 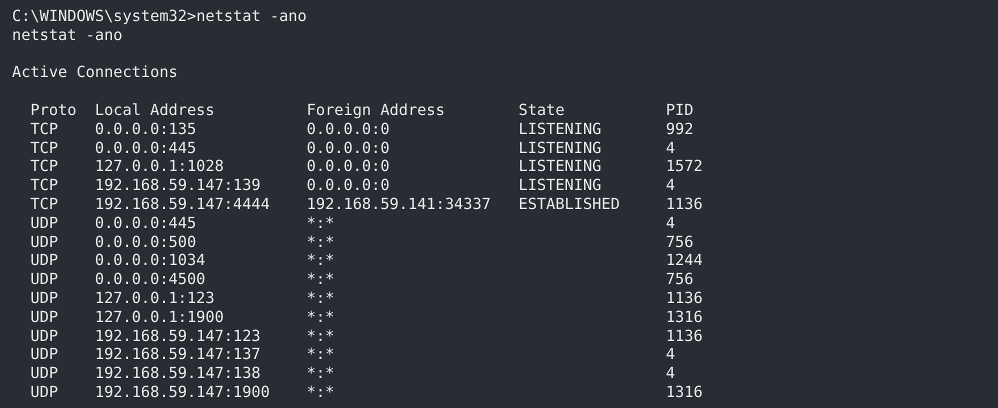 I want to click on table-cell: 127.0.0.1:1028, so click(x=159, y=166).